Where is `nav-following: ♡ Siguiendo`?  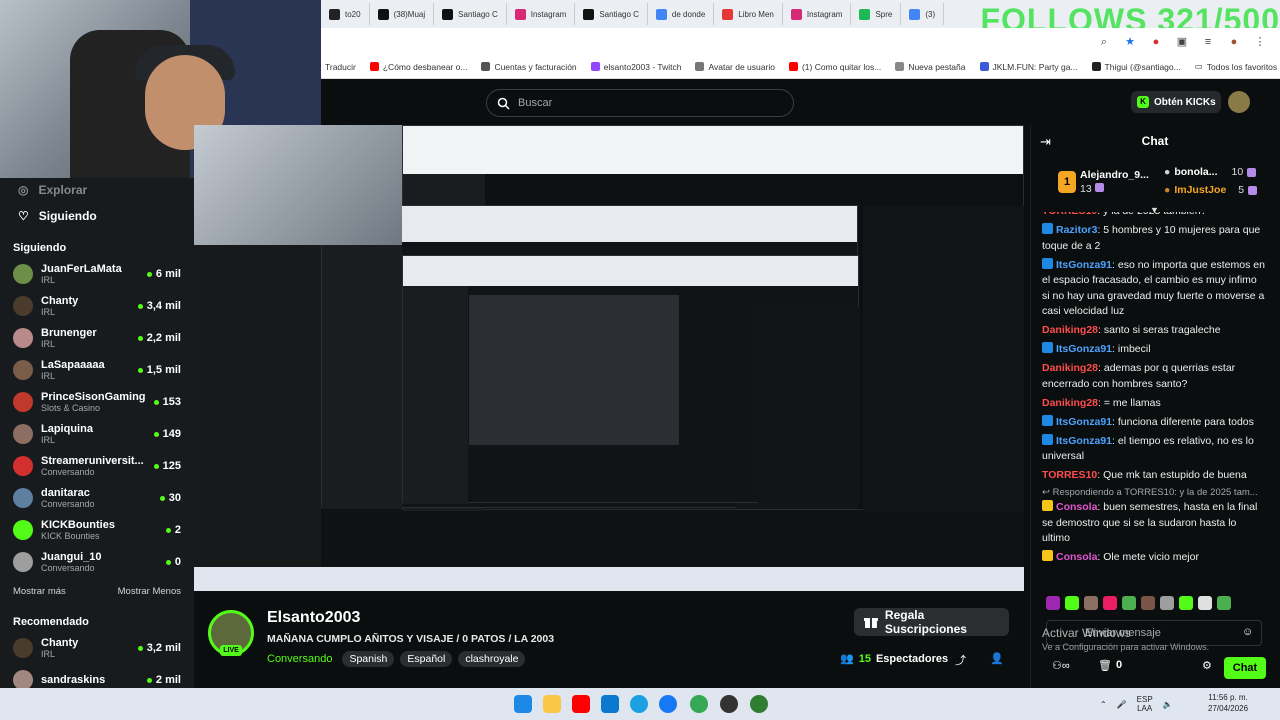 nav-following: ♡ Siguiendo is located at coordinates (97, 216).